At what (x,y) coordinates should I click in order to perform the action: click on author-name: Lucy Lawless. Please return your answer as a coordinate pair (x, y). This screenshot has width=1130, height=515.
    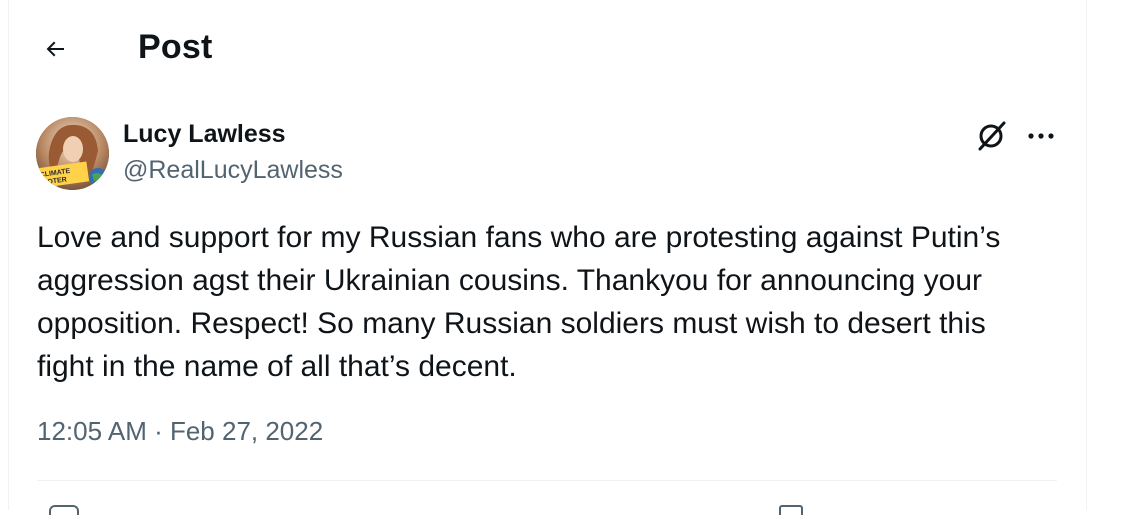
    Looking at the image, I should click on (204, 134).